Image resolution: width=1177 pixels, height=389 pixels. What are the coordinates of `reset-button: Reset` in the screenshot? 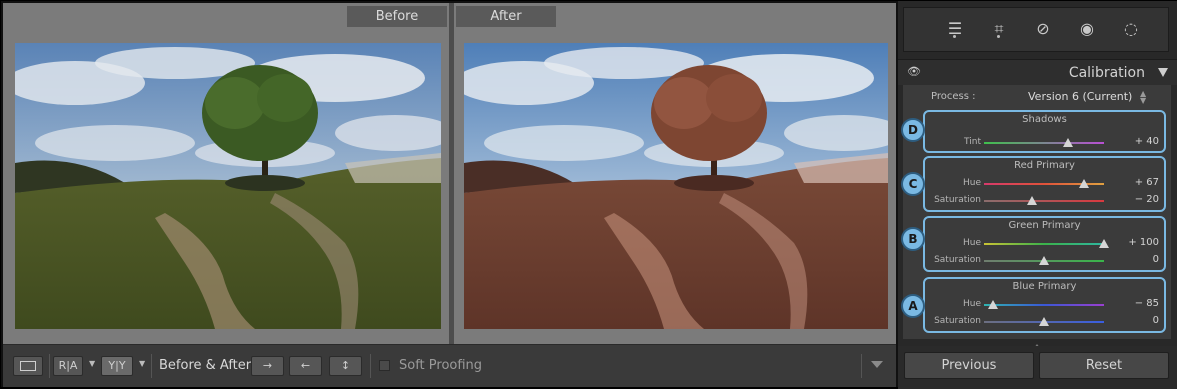 It's located at (1104, 365).